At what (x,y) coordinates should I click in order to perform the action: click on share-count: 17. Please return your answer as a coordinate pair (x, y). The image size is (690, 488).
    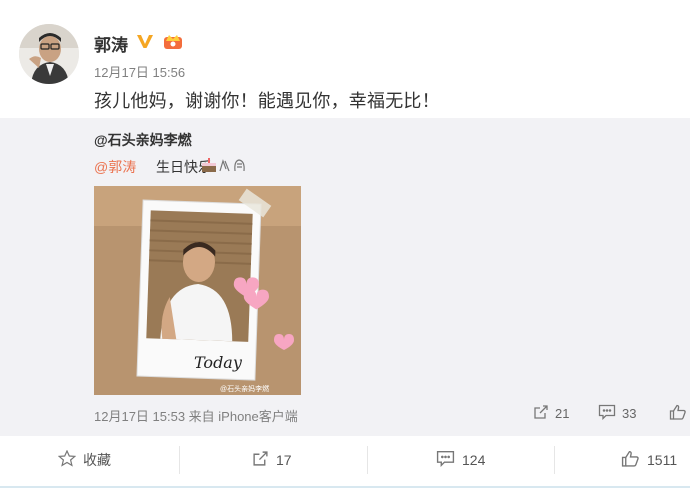
    Looking at the image, I should click on (284, 460).